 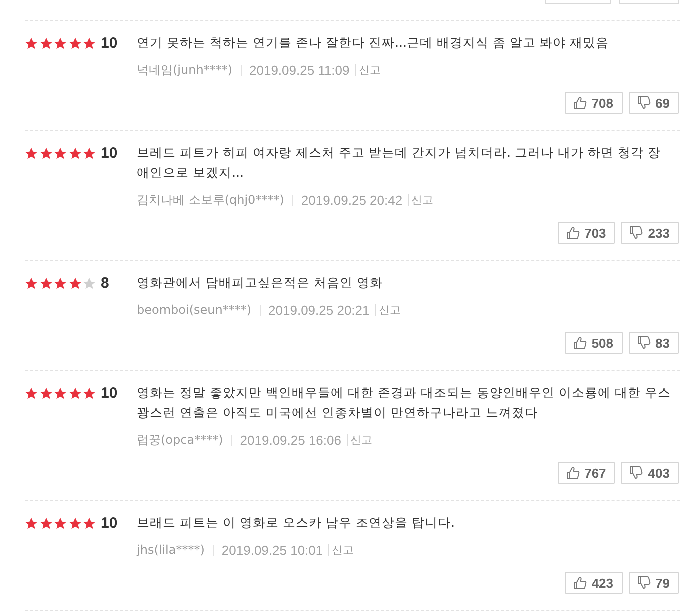 What do you see at coordinates (587, 233) in the screenshot?
I see `like-button: 703` at bounding box center [587, 233].